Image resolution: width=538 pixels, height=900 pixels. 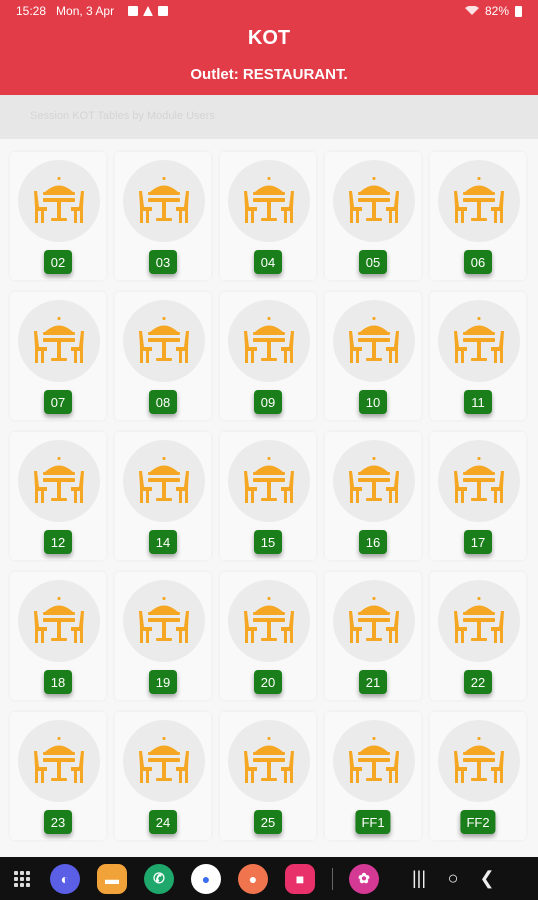 What do you see at coordinates (58, 682) in the screenshot?
I see `table-number-badge: 18` at bounding box center [58, 682].